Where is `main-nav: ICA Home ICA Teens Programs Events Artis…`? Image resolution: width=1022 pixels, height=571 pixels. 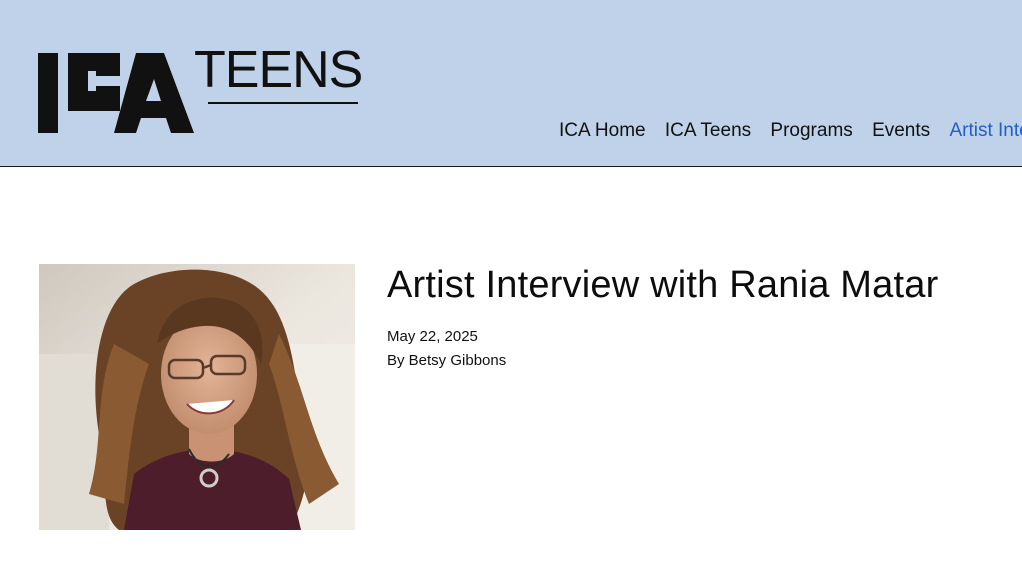 main-nav: ICA Home ICA Teens Programs Events Artis… is located at coordinates (790, 131).